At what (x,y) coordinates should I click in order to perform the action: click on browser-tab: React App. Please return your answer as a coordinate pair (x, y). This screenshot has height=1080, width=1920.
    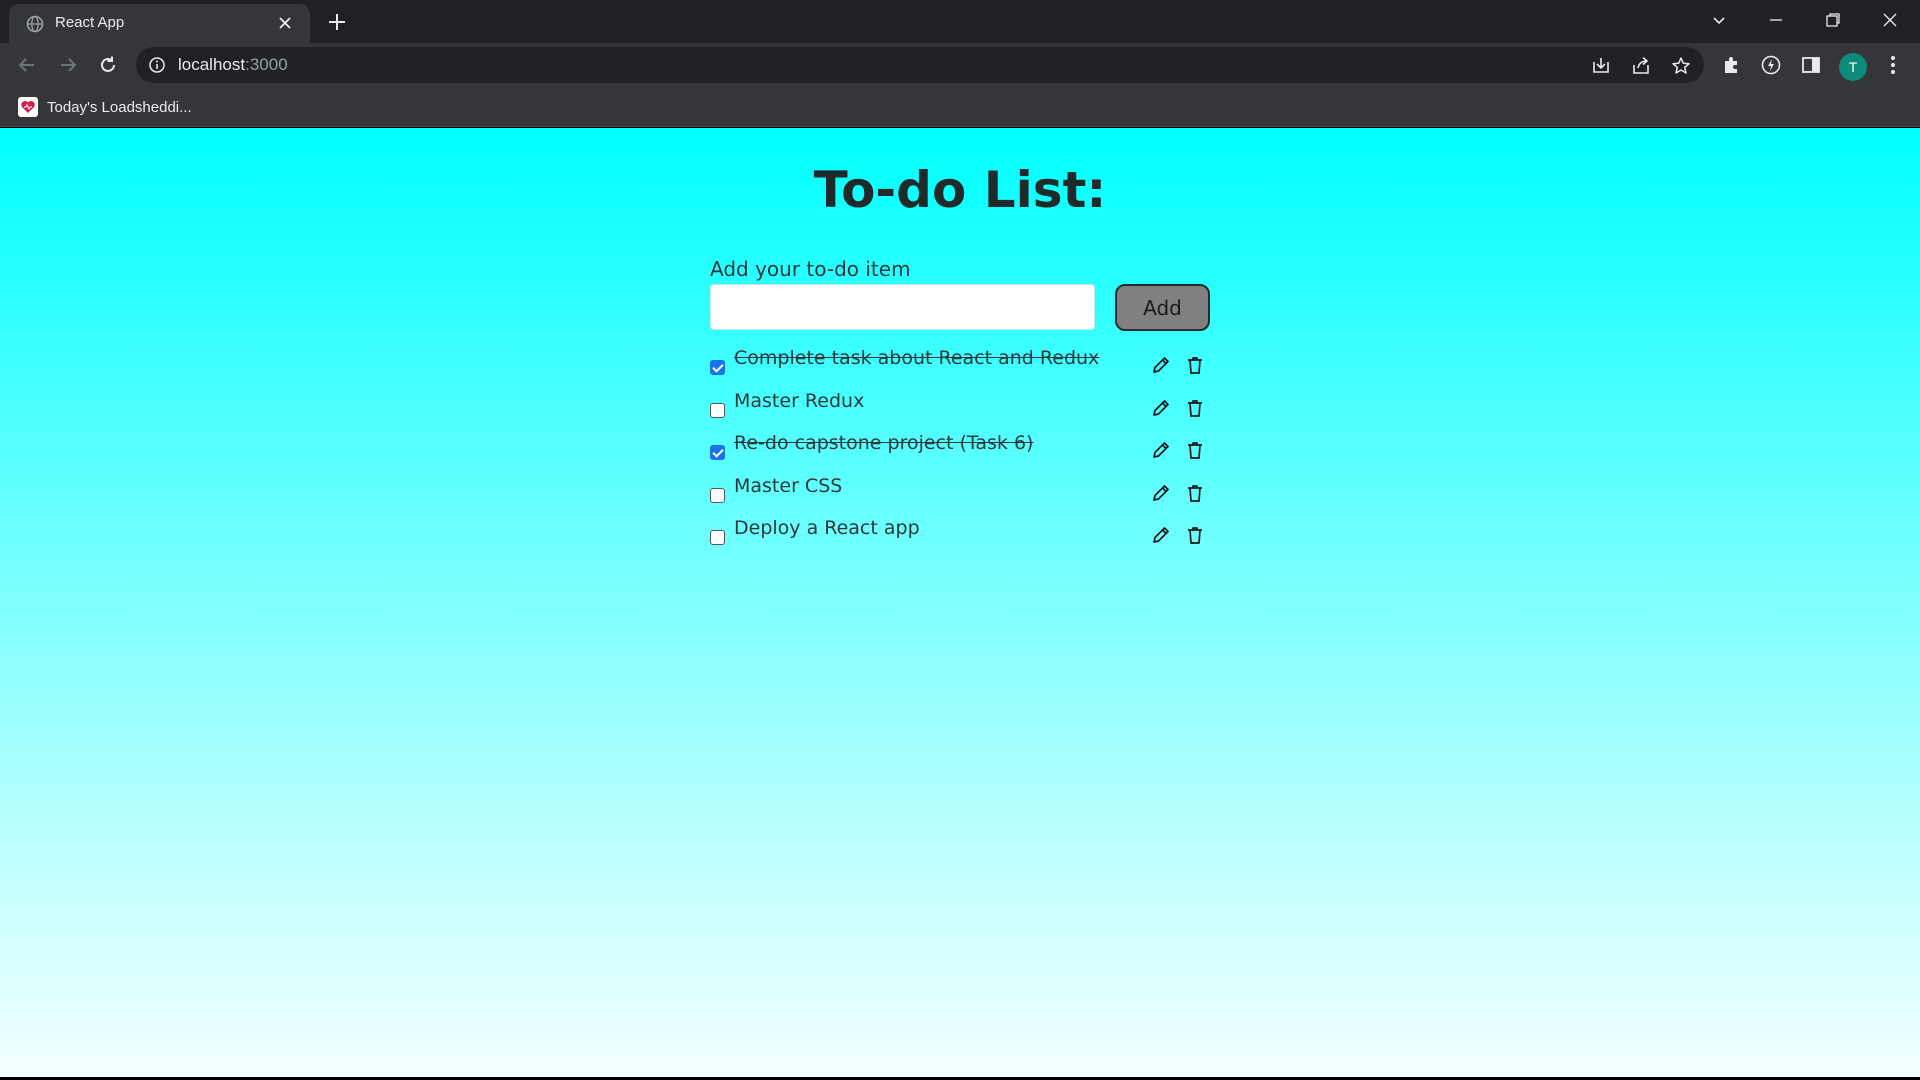
    Looking at the image, I should click on (159, 23).